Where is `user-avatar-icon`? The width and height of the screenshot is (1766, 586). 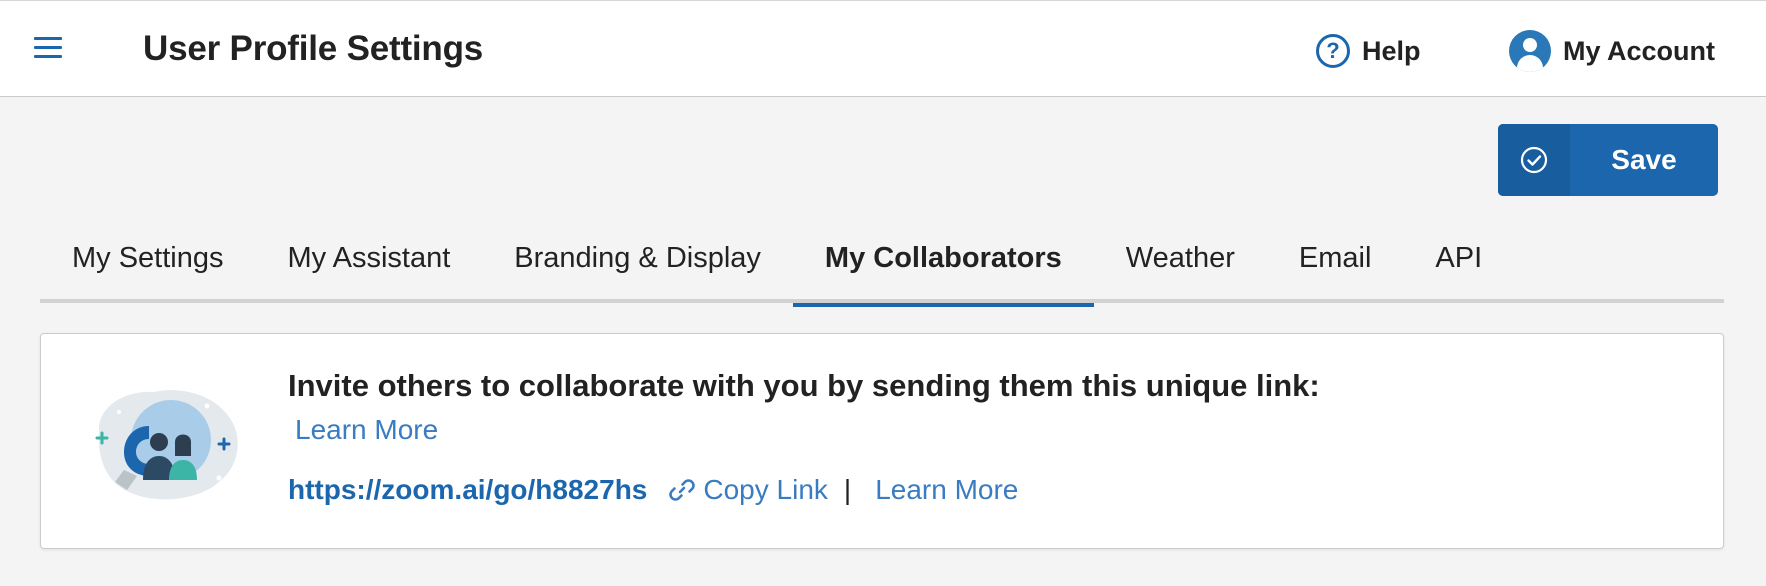 user-avatar-icon is located at coordinates (1530, 51).